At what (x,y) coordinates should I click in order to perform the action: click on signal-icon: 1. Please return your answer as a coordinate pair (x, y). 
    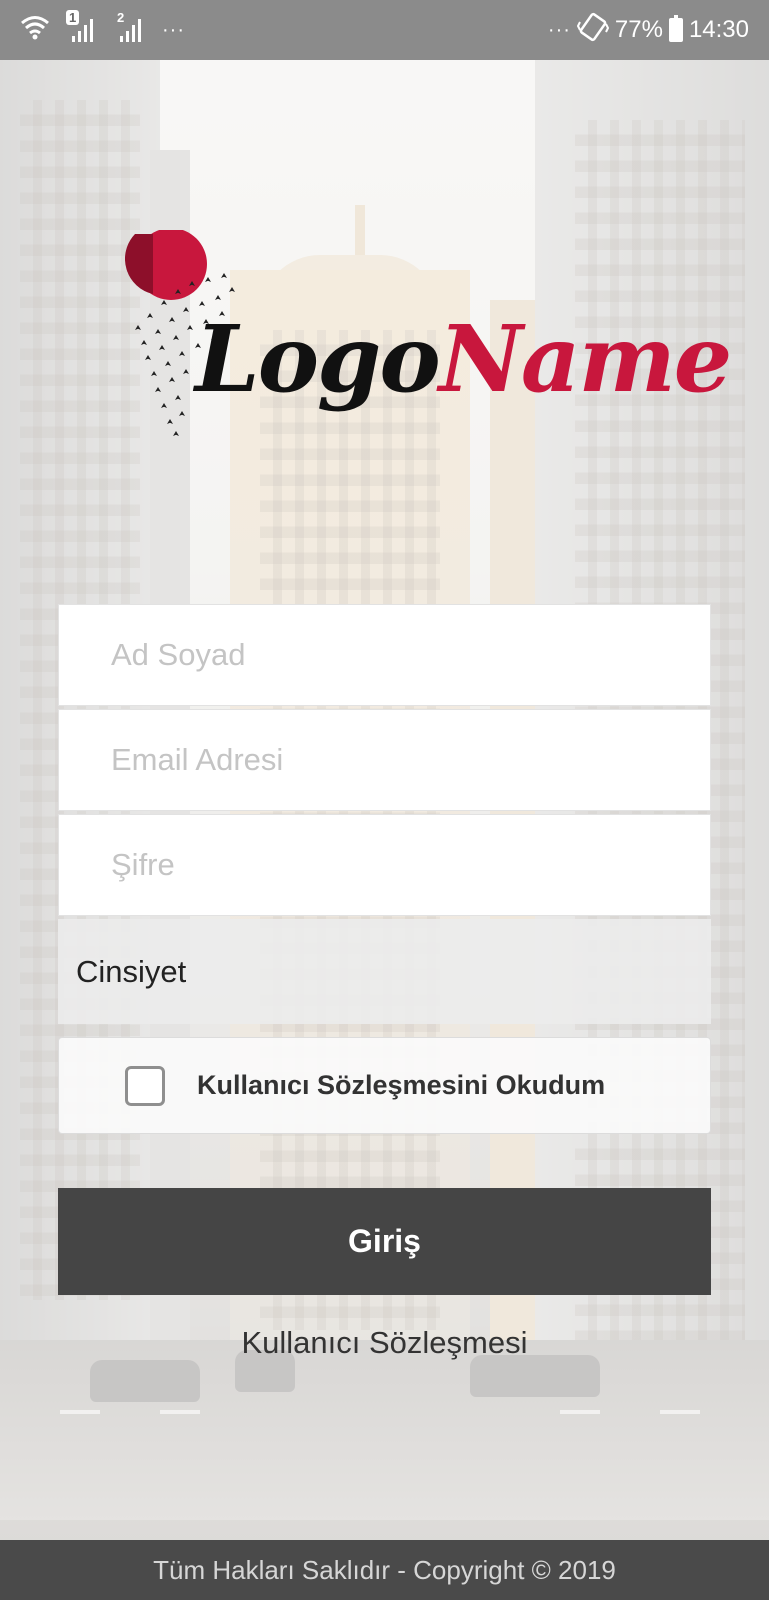
    Looking at the image, I should click on (82, 27).